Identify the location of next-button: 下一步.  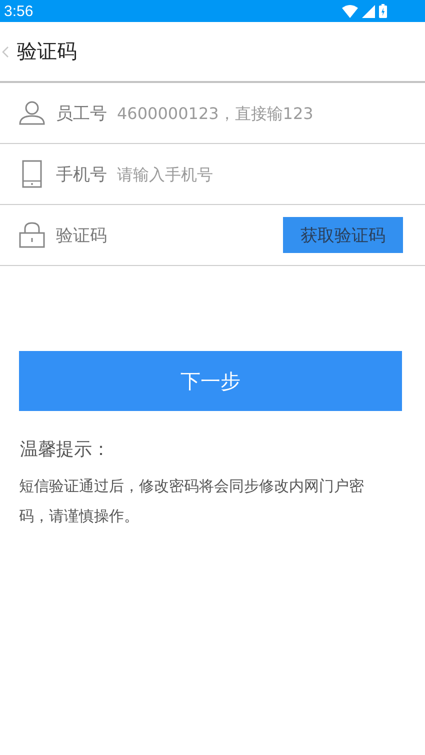
(210, 381).